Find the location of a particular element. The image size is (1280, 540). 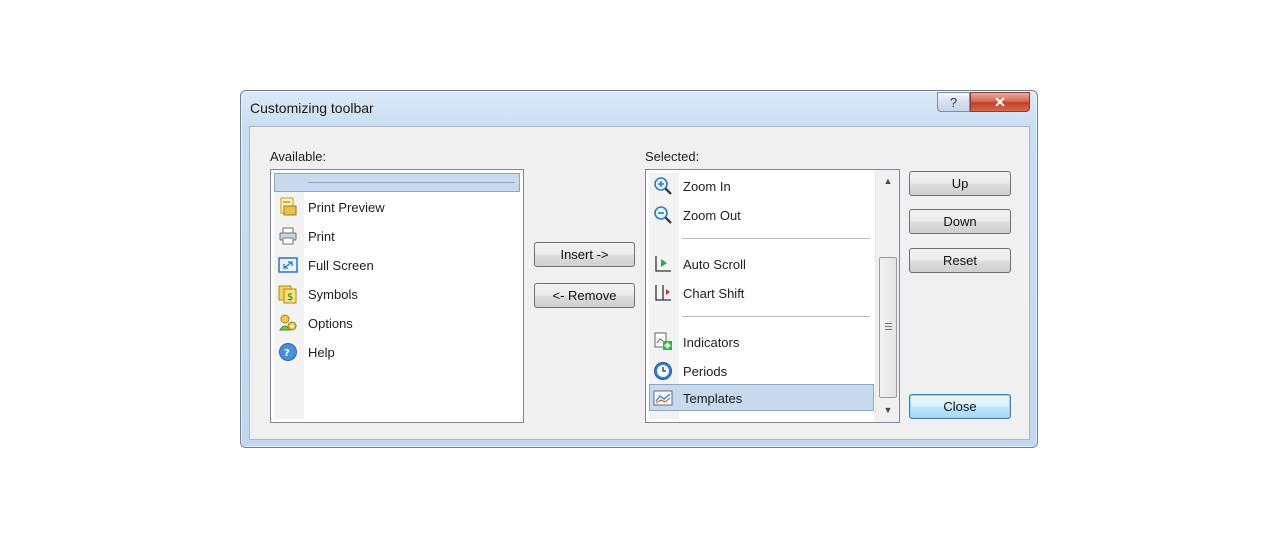

list-item-indicators: Indicators is located at coordinates (694, 342).